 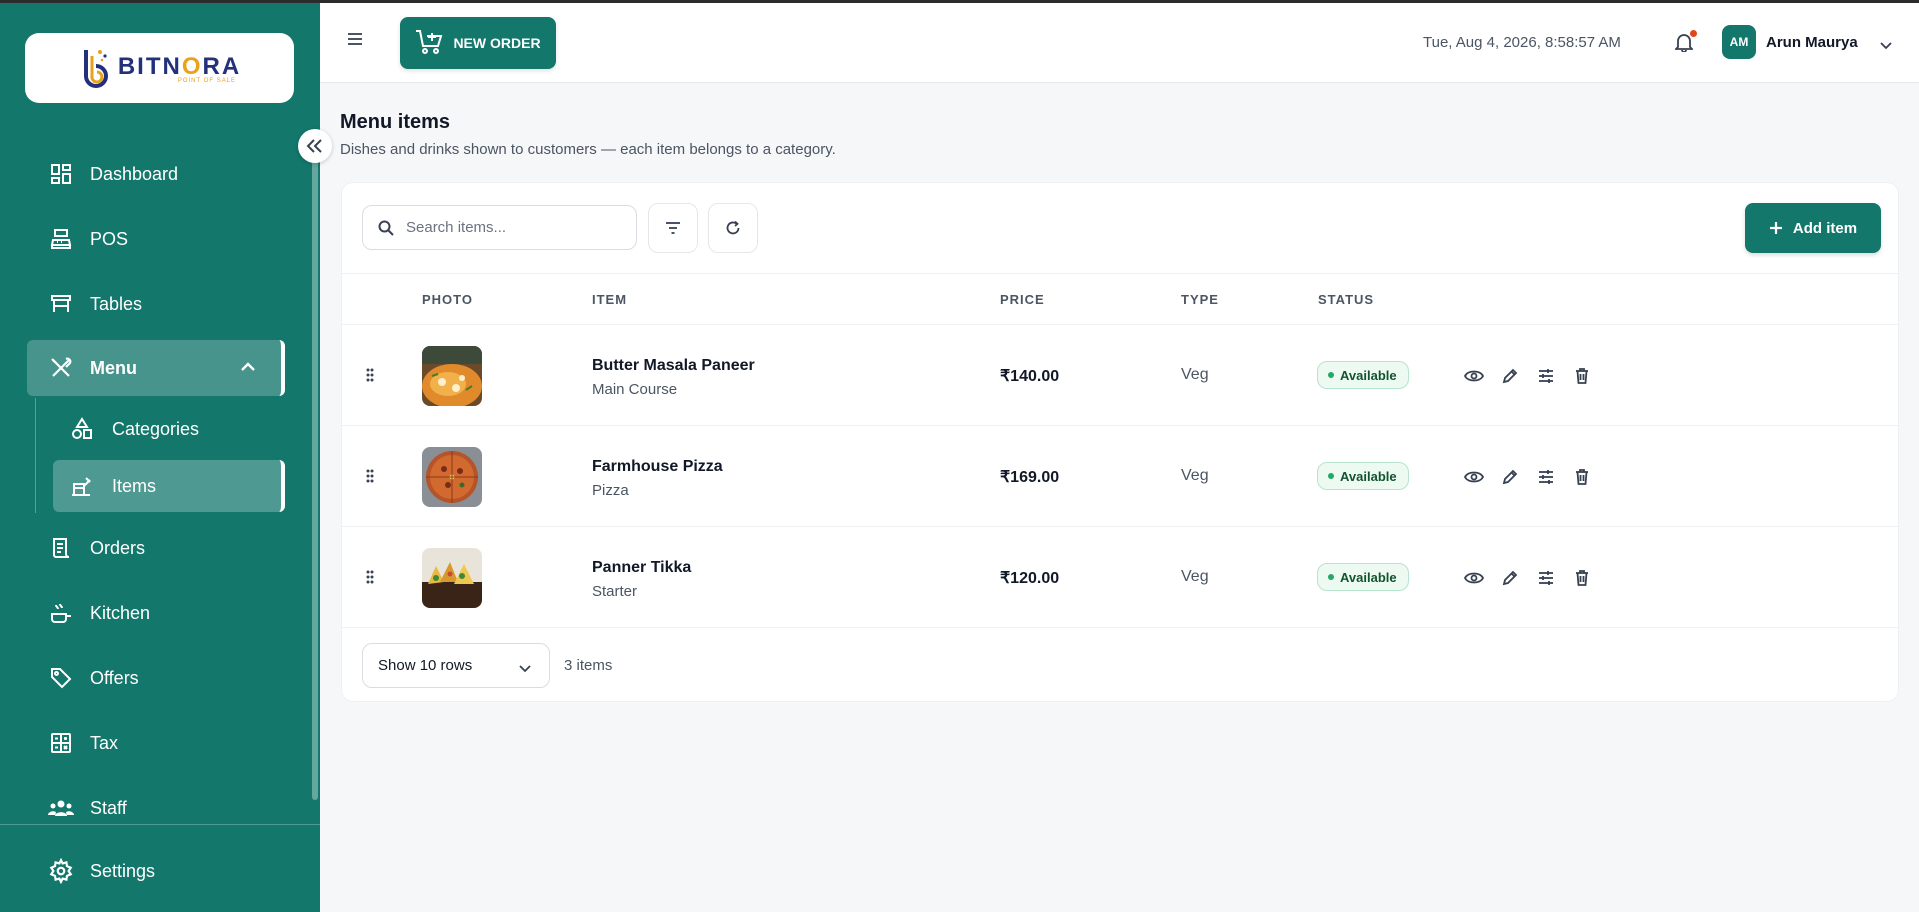 What do you see at coordinates (134, 485) in the screenshot?
I see `sidebar-subitem-label: Items` at bounding box center [134, 485].